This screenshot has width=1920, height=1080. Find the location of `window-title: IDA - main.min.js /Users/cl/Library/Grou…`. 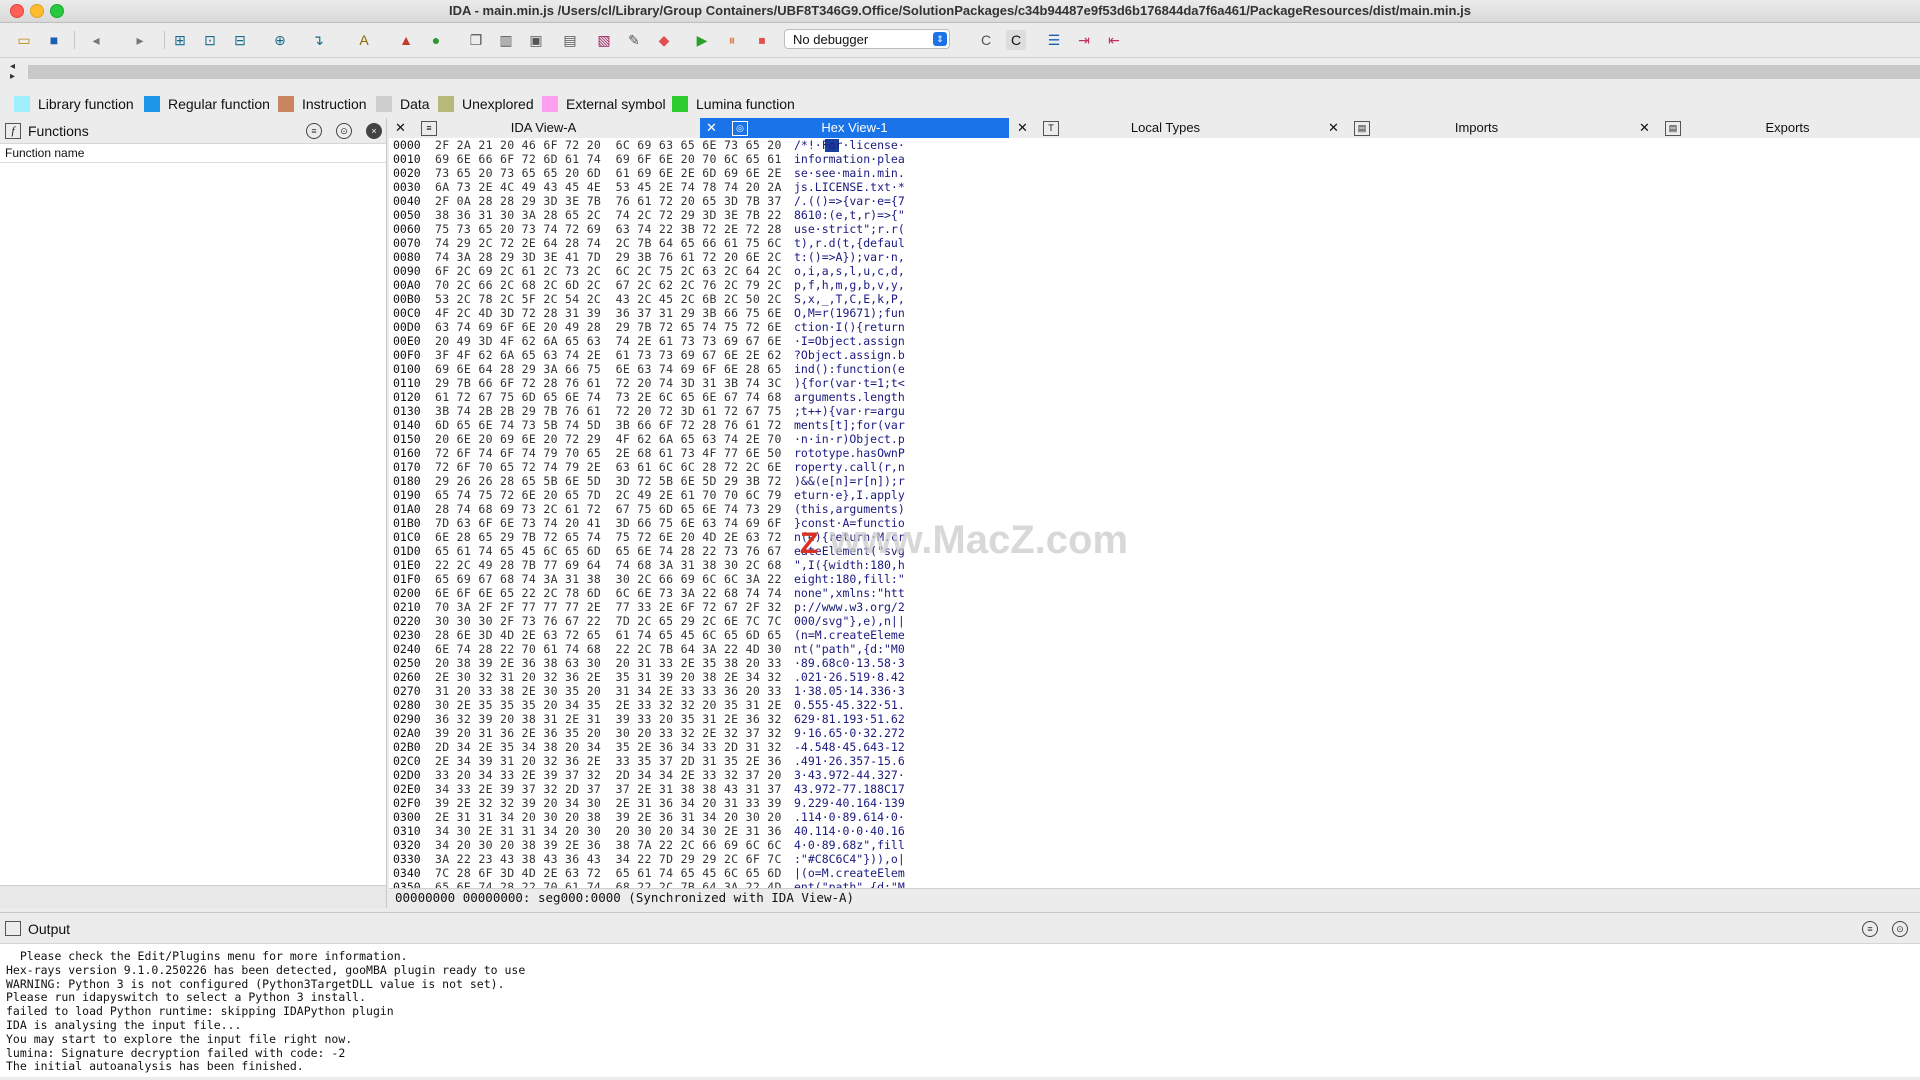

window-title: IDA - main.min.js /Users/cl/Library/Grou… is located at coordinates (960, 10).